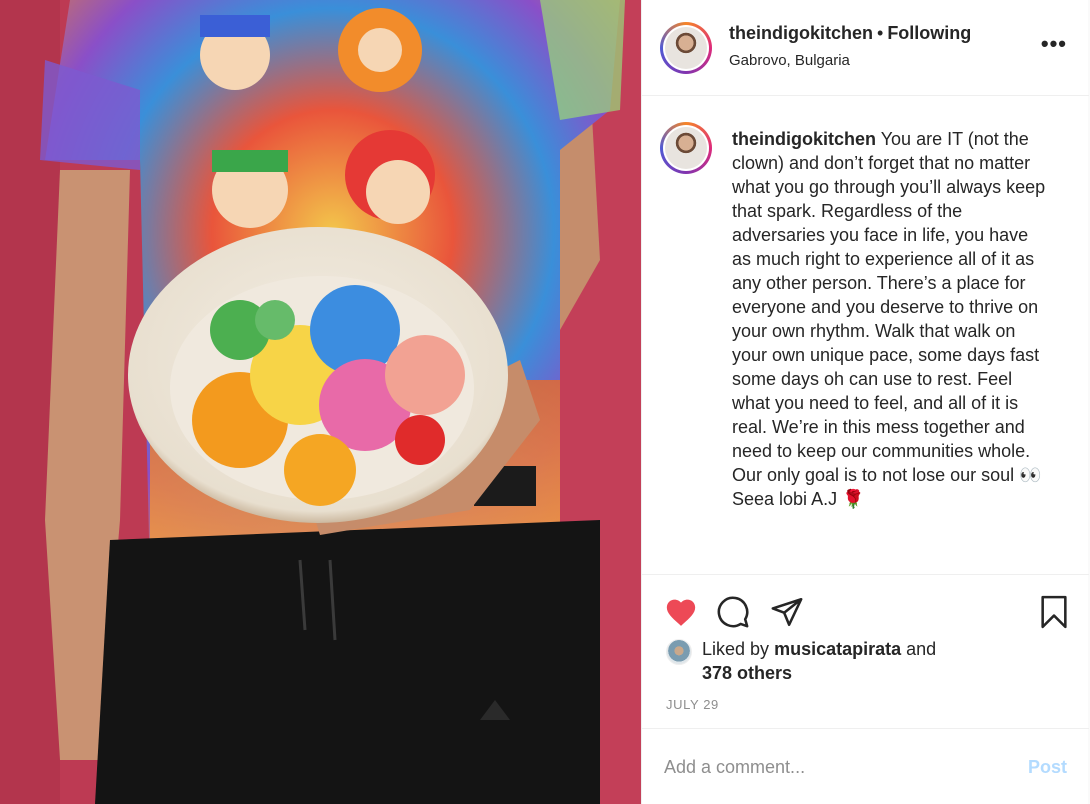 This screenshot has height=804, width=1090. What do you see at coordinates (921, 649) in the screenshot?
I see `liked-by-and: and` at bounding box center [921, 649].